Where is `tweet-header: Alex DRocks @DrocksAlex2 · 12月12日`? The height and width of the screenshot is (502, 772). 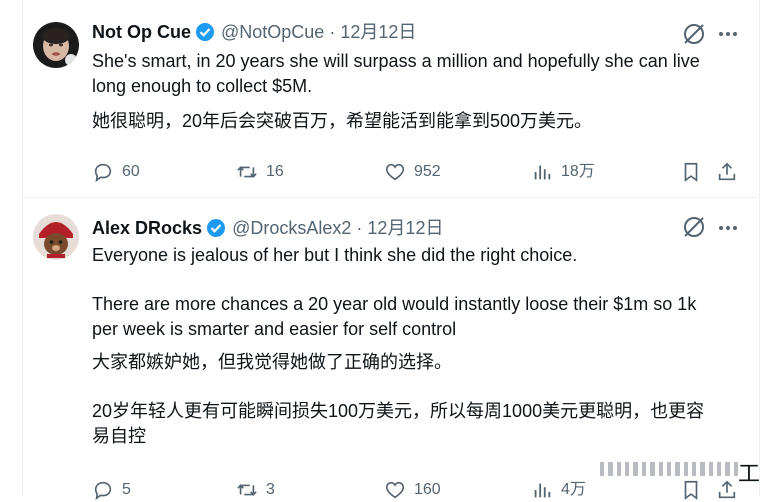
tweet-header: Alex DRocks @DrocksAlex2 · 12月12日 is located at coordinates (432, 228).